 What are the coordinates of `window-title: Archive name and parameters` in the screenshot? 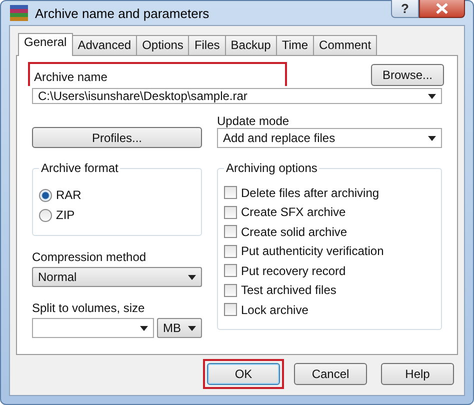 It's located at (122, 13).